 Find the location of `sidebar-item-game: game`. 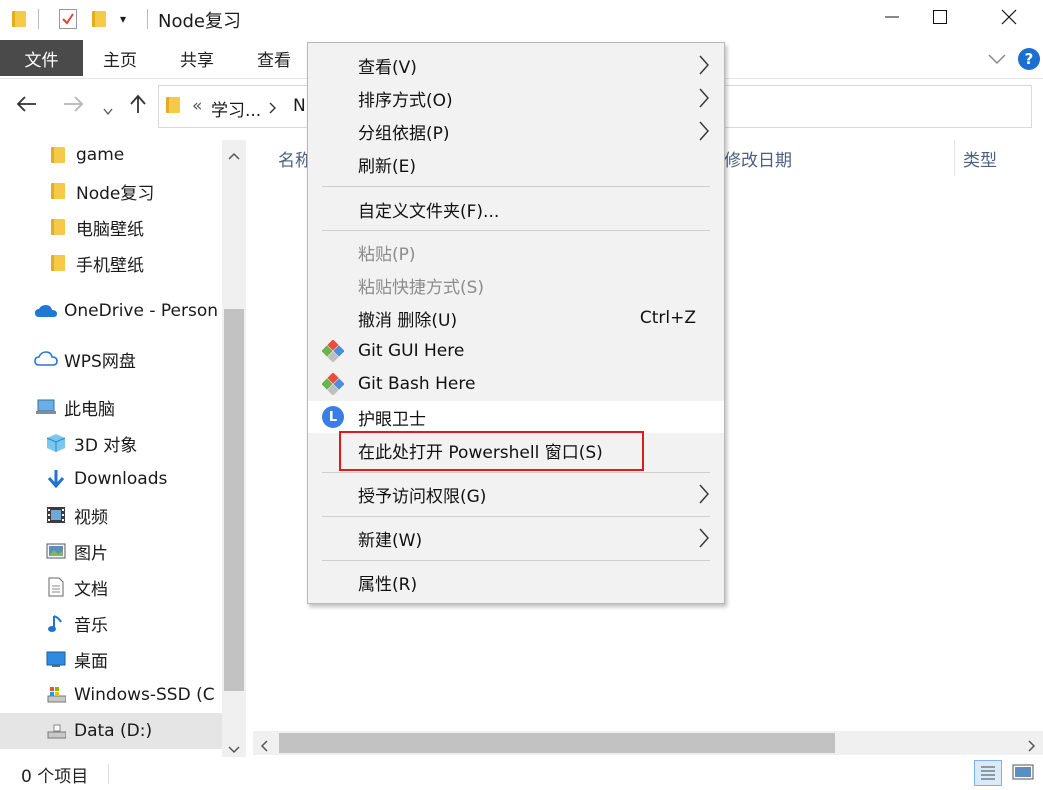

sidebar-item-game: game is located at coordinates (111, 155).